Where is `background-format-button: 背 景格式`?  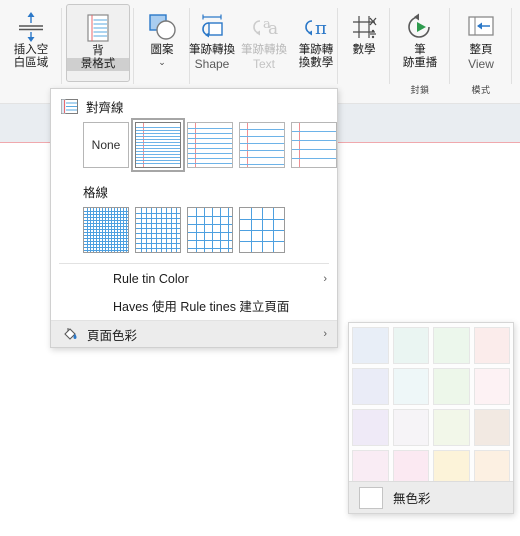
background-format-button: 背 景格式 is located at coordinates (98, 43).